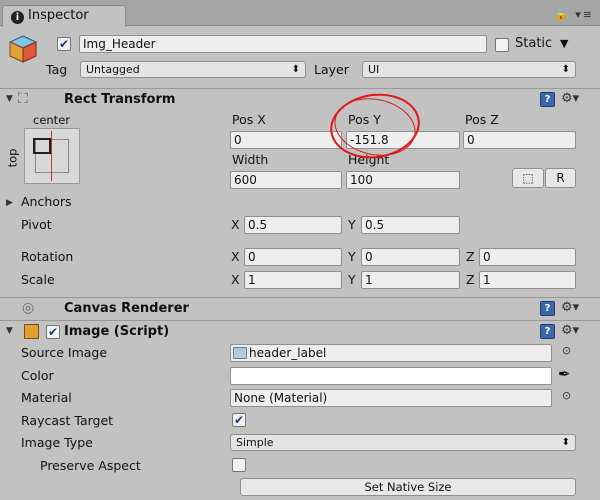 This screenshot has width=600, height=500. What do you see at coordinates (519, 140) in the screenshot?
I see `pos-z-field: 0` at bounding box center [519, 140].